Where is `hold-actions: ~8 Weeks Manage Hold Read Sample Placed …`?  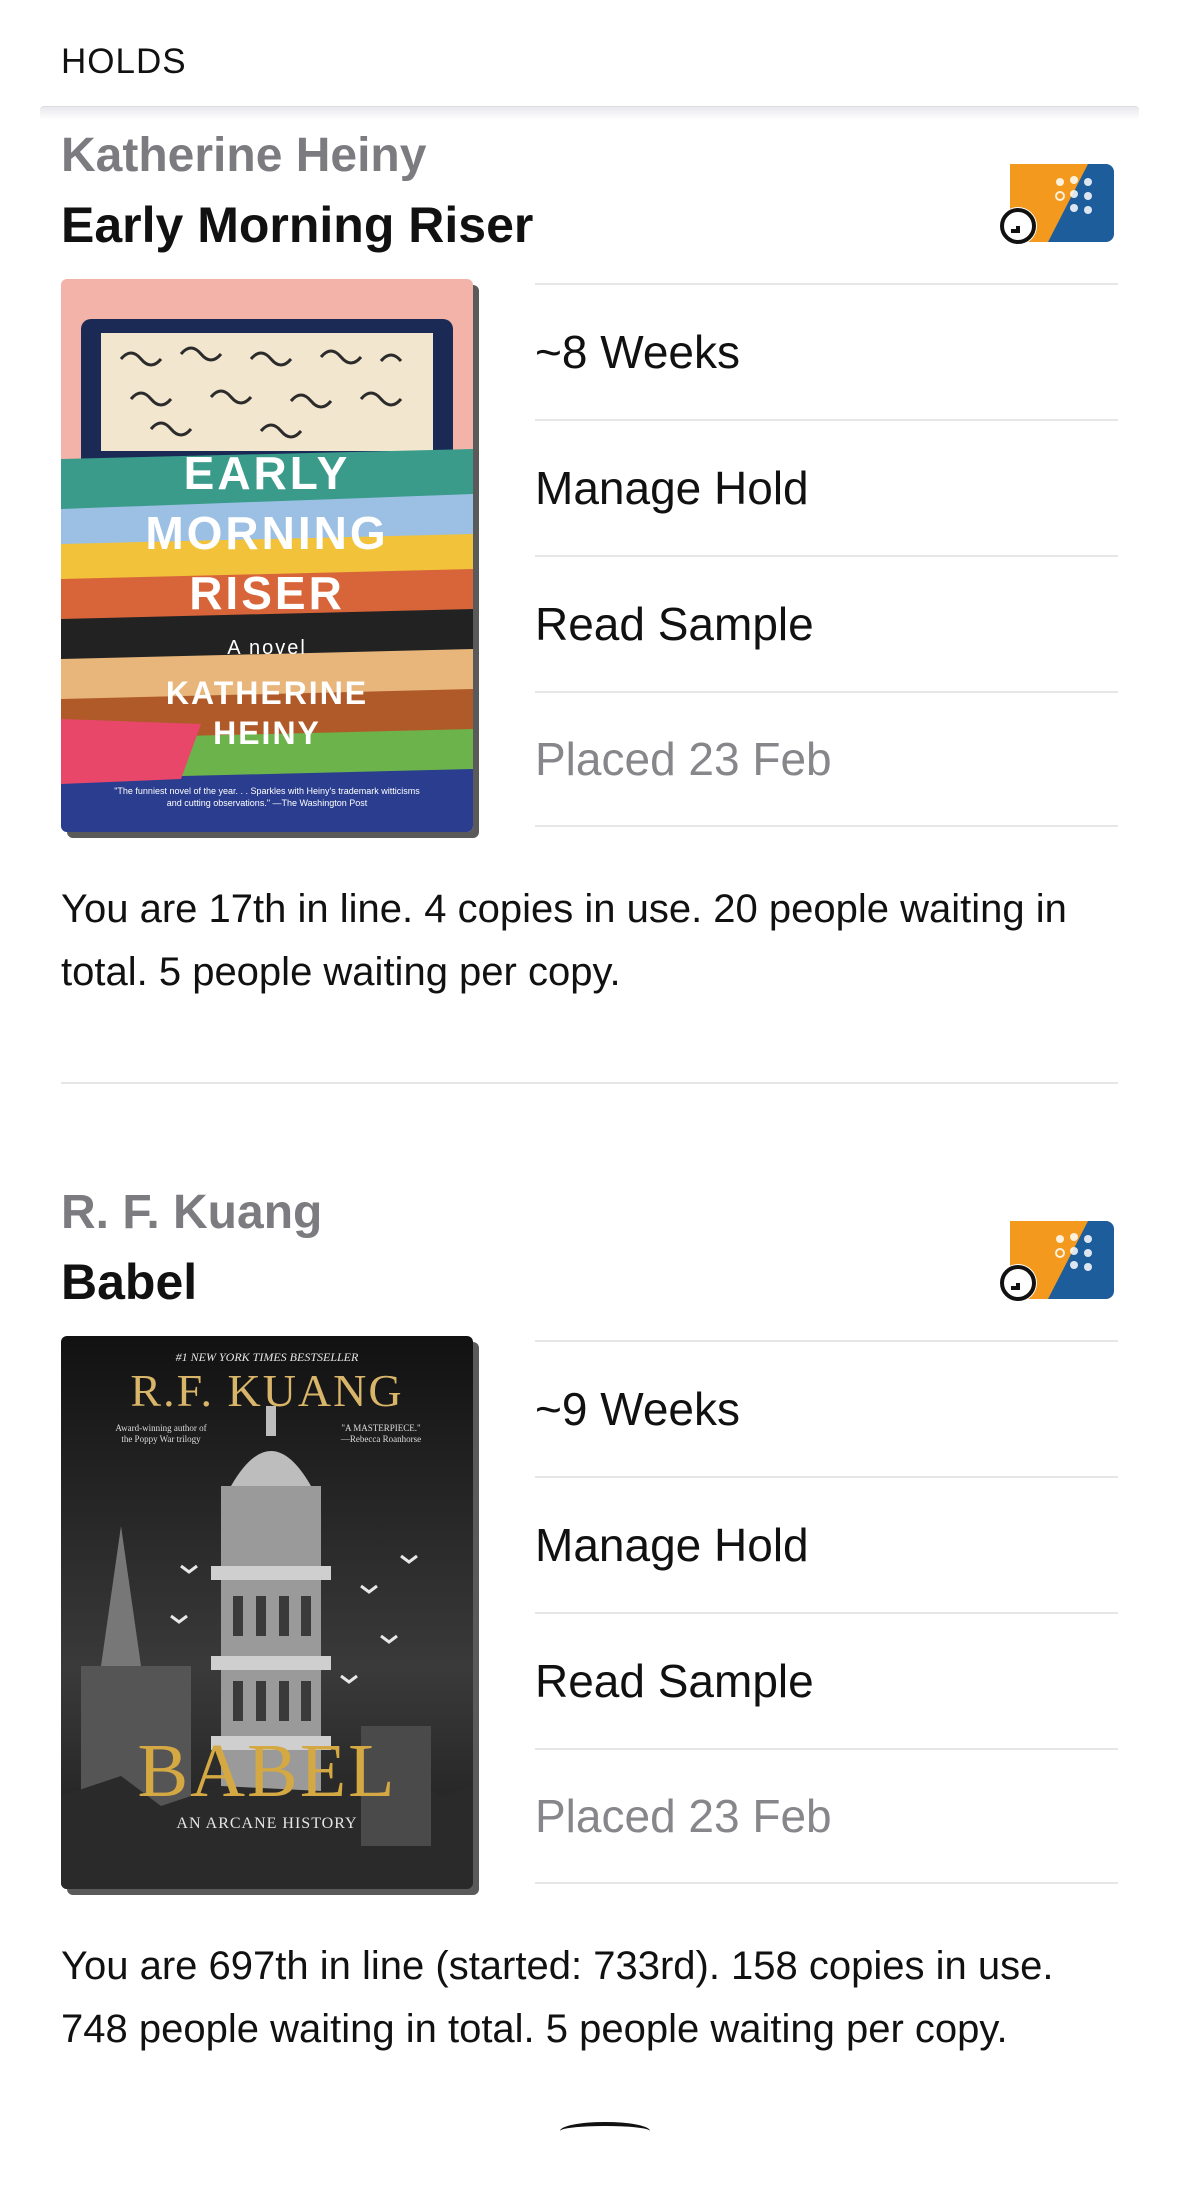 hold-actions: ~8 Weeks Manage Hold Read Sample Placed … is located at coordinates (826, 555).